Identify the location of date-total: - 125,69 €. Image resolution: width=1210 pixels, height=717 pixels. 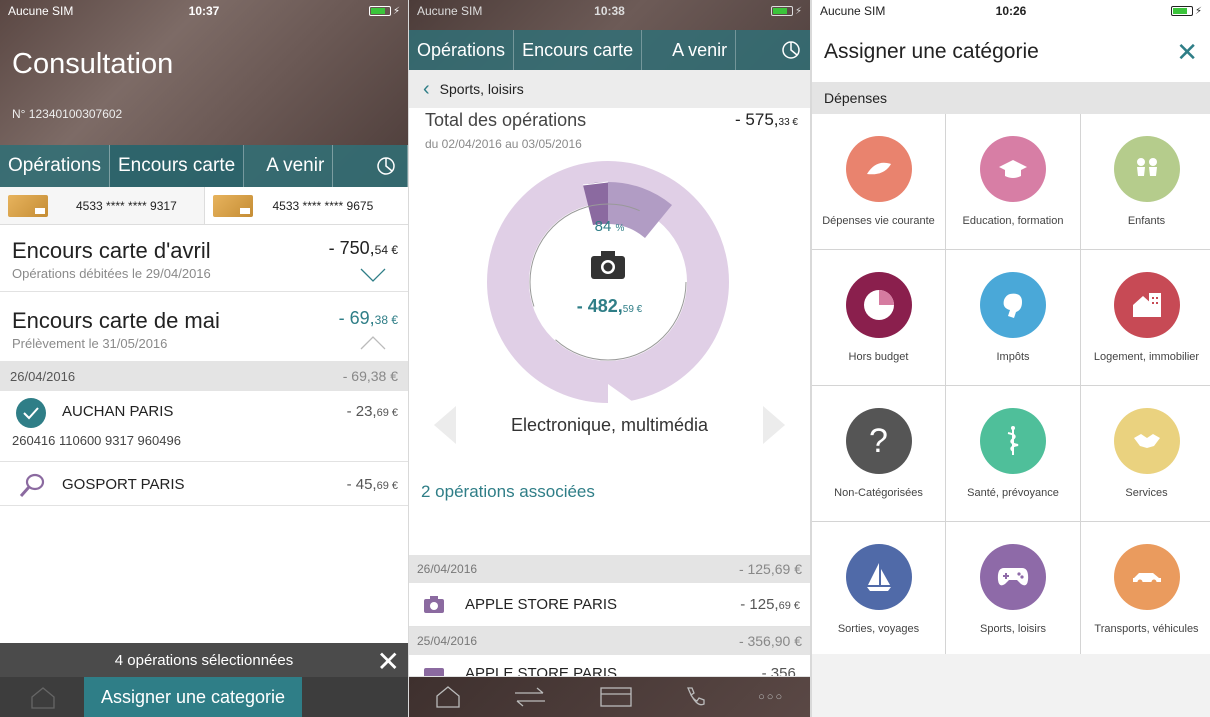
(770, 569).